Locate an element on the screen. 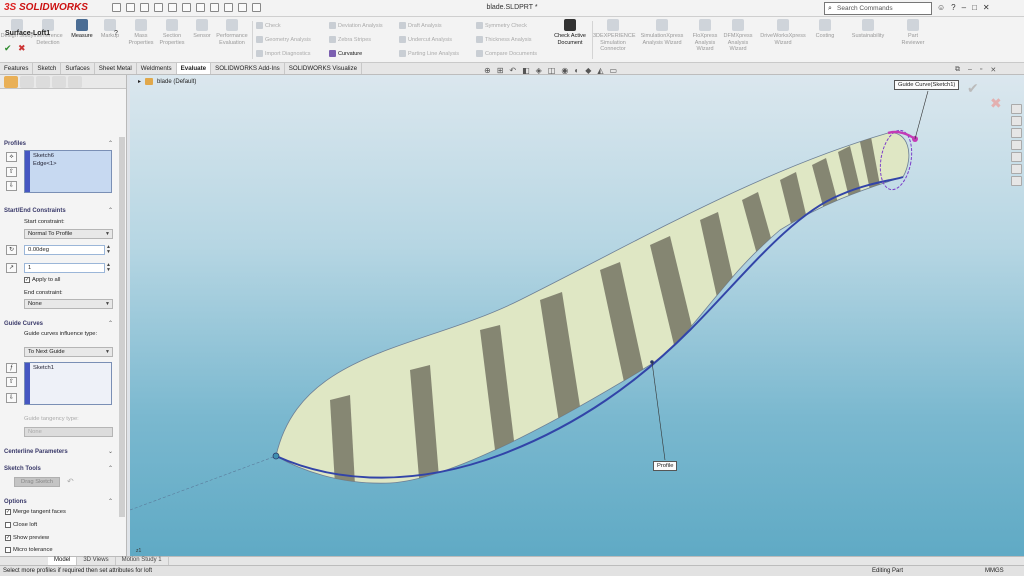  restore-view-icon: ⧉ is located at coordinates (957, 70).